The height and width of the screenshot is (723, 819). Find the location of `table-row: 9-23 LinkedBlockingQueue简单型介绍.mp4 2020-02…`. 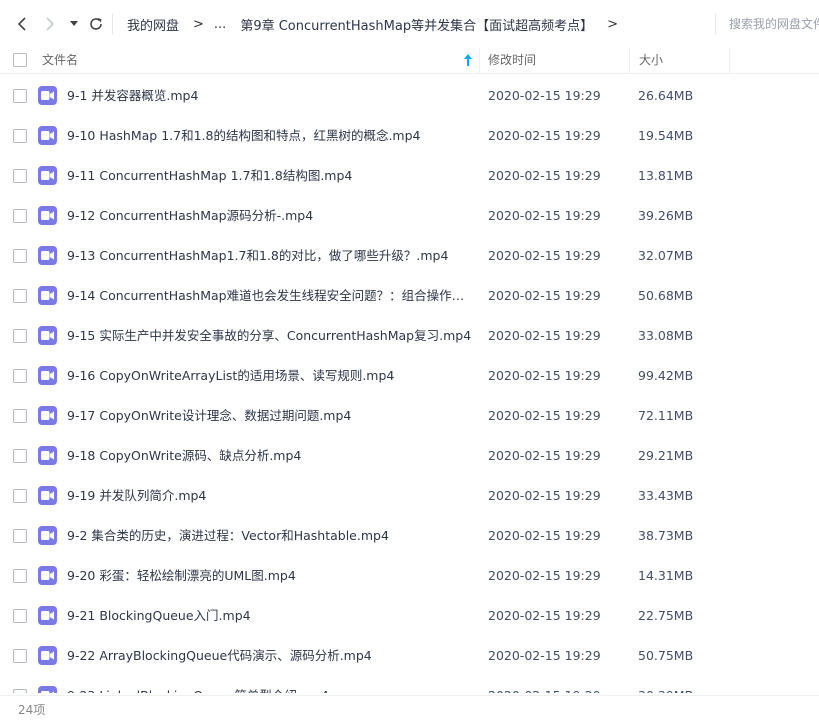

table-row: 9-23 LinkedBlockingQueue简单型介绍.mp4 2020-02… is located at coordinates (409, 684).